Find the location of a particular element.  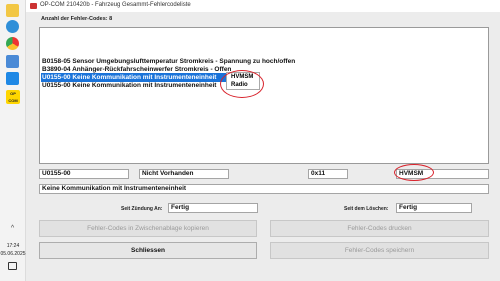

code-field: U0155-00 is located at coordinates (84, 174).